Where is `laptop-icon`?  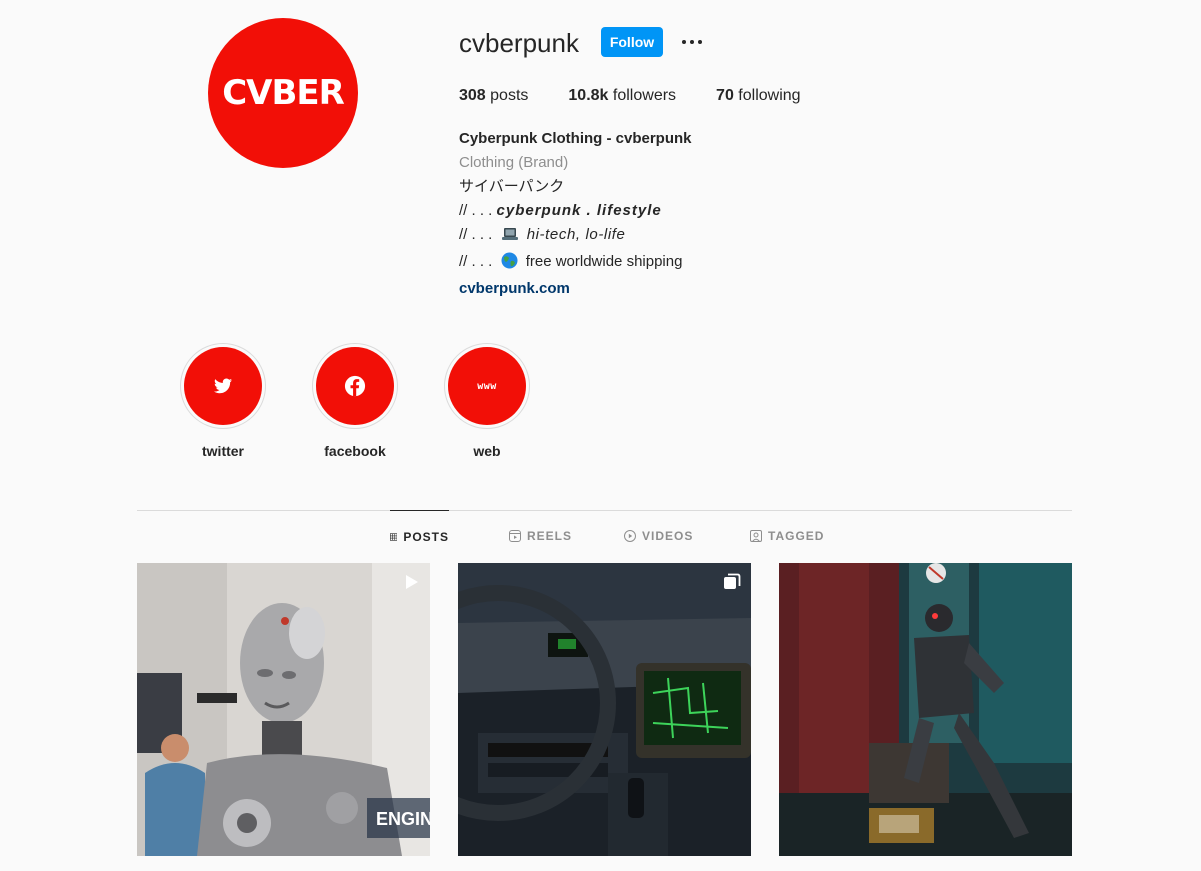 laptop-icon is located at coordinates (510, 238).